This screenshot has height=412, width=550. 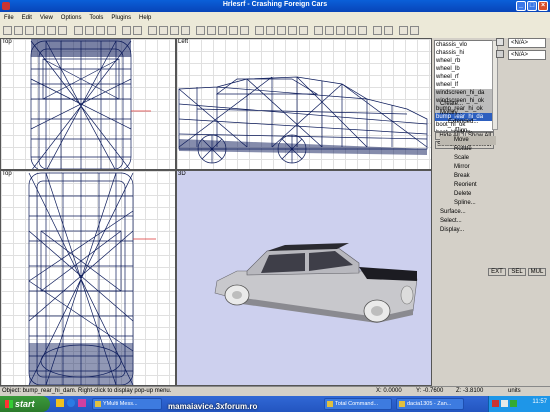 What do you see at coordinates (464, 93) in the screenshot?
I see `object-list-item: windscreen_hi_da` at bounding box center [464, 93].